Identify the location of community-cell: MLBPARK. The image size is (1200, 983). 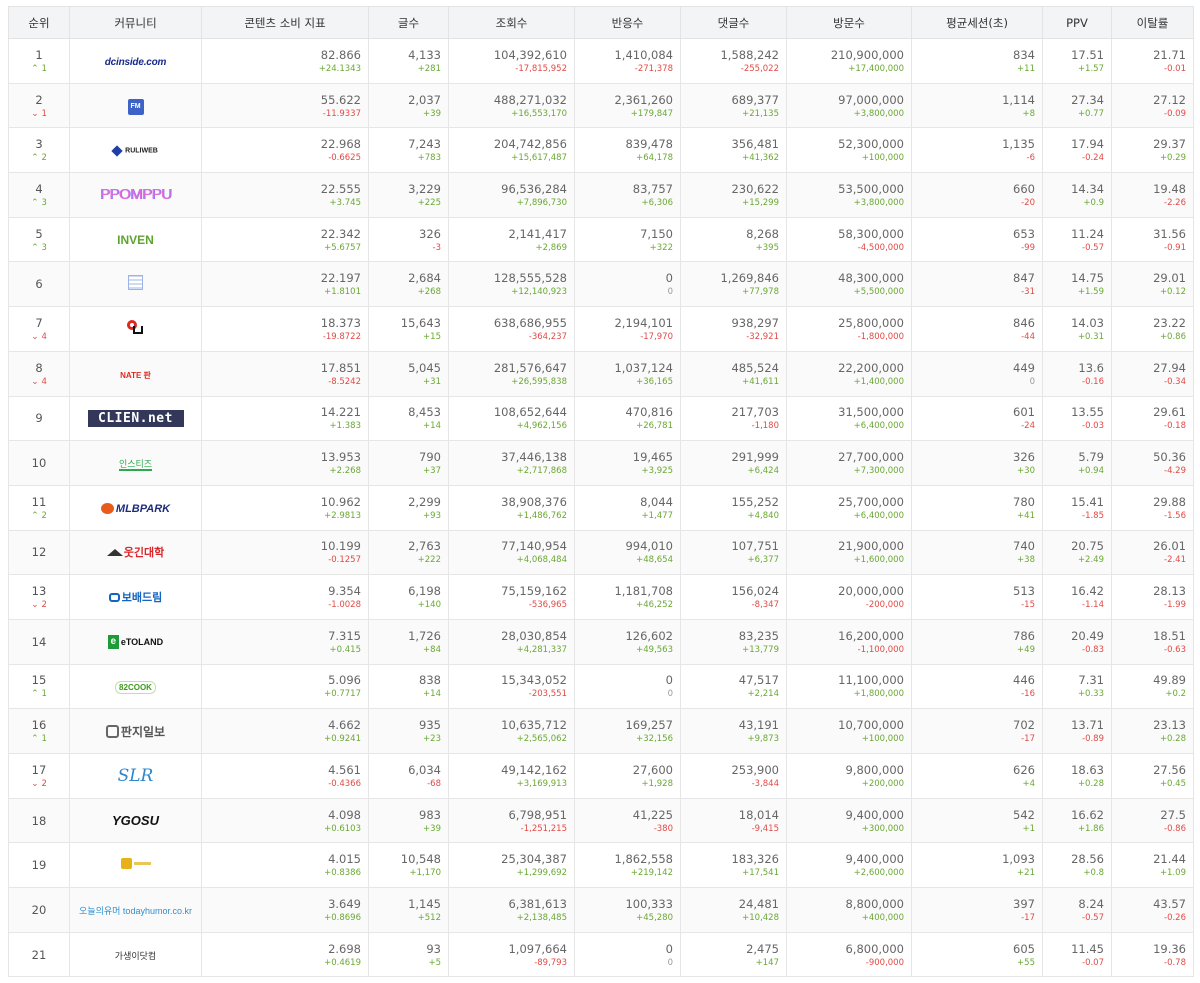
(135, 507).